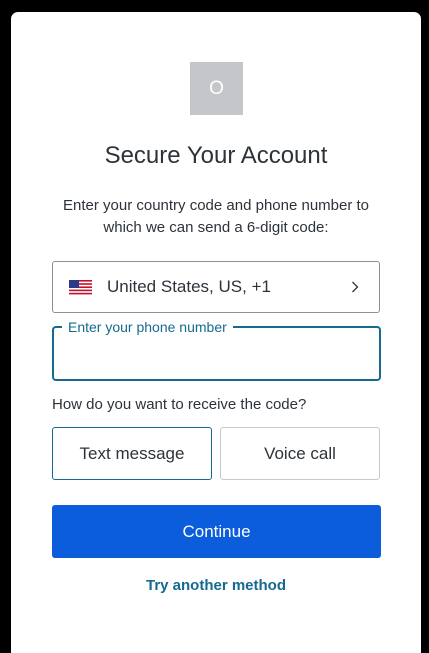 Image resolution: width=429 pixels, height=653 pixels. I want to click on phone-input, so click(217, 355).